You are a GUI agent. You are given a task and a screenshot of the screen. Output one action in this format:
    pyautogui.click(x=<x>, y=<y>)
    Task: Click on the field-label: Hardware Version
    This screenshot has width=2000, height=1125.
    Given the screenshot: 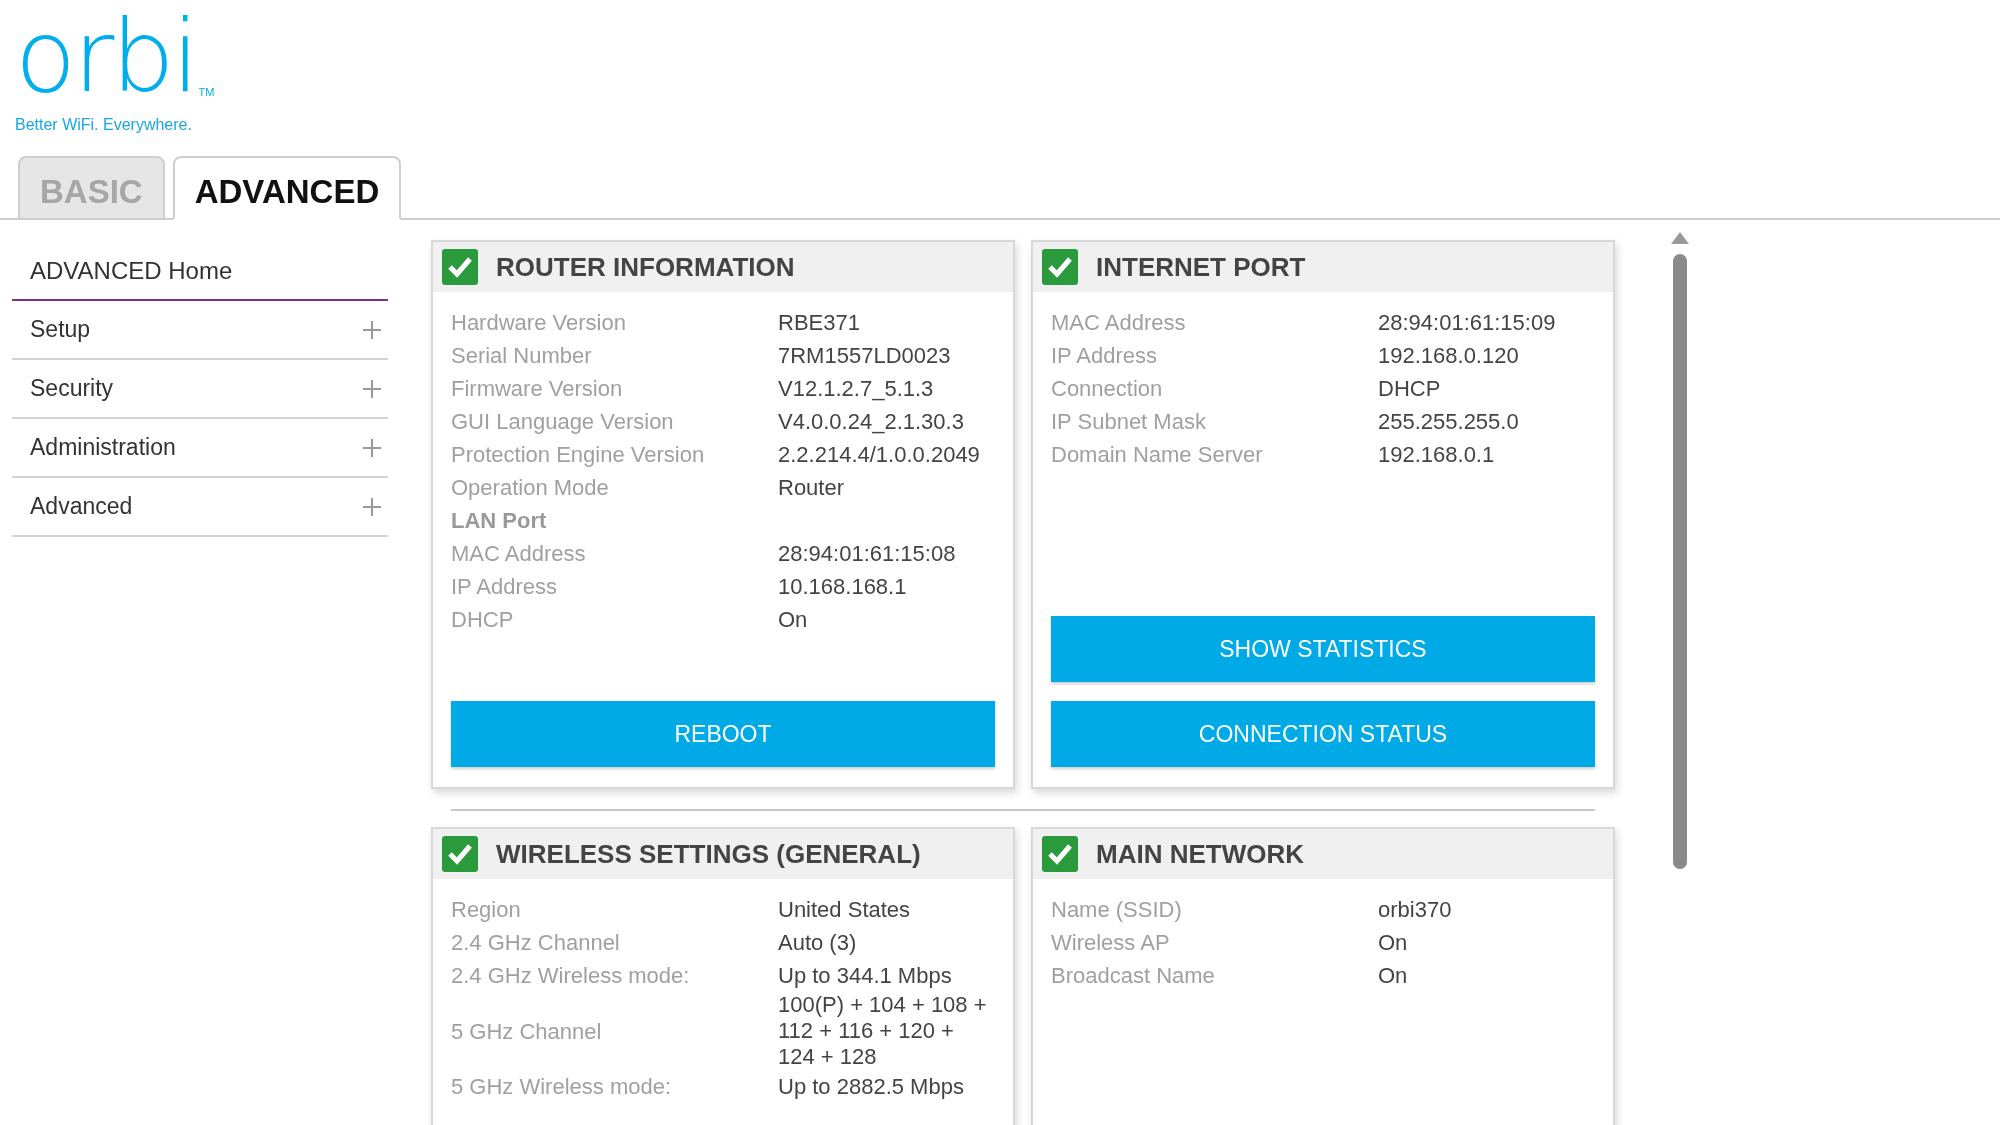 What is the action you would take?
    pyautogui.click(x=539, y=323)
    